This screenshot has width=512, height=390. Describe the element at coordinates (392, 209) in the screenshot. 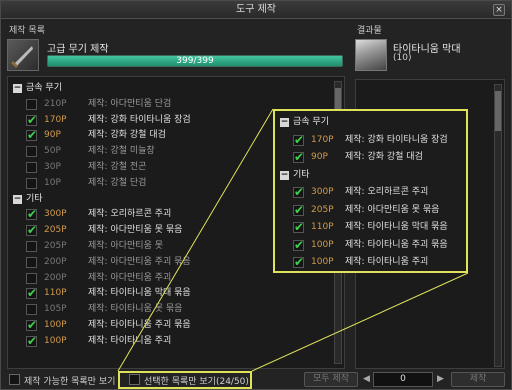

I see `recipe-name: 제작: 아다만티움 못 묶음` at that location.